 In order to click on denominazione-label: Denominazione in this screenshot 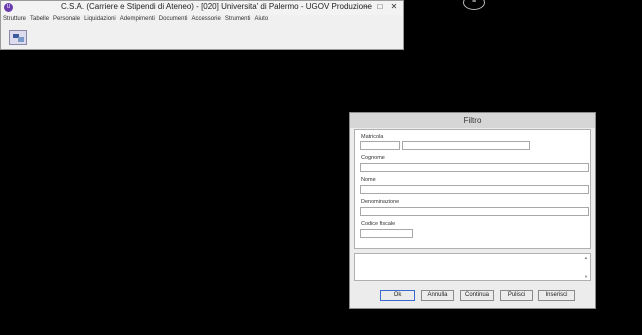, I will do `click(380, 202)`.